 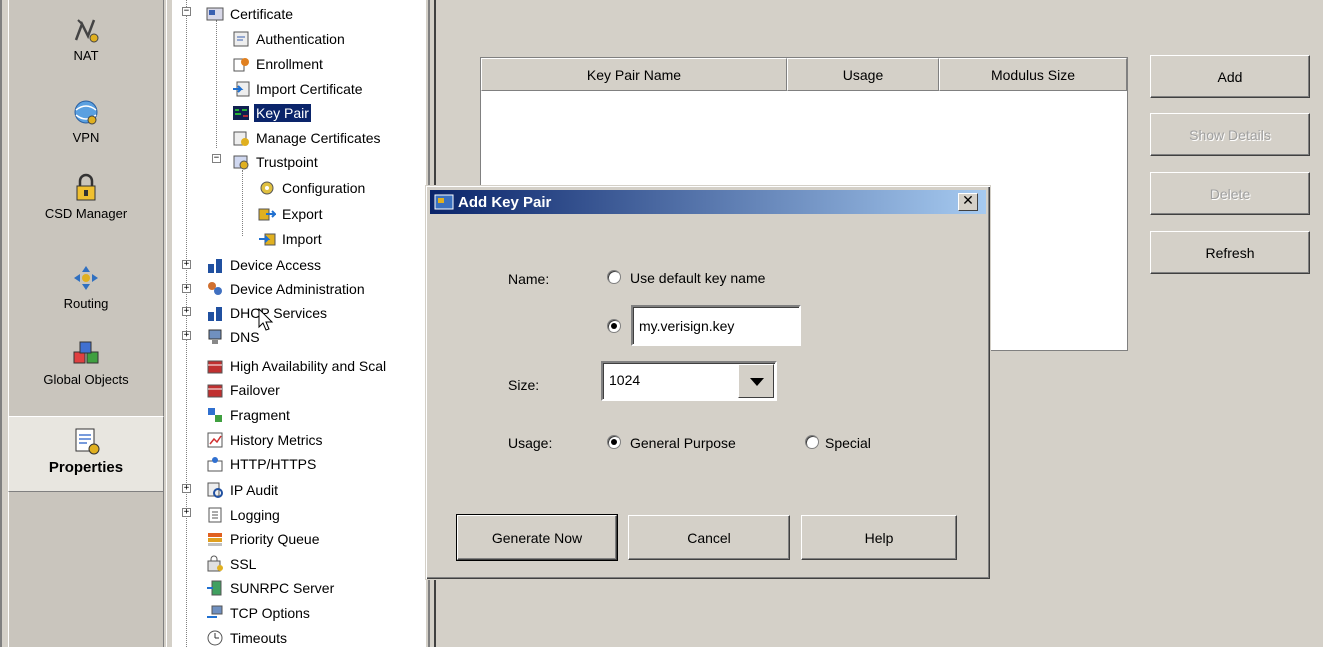 I want to click on size-select: 1024, so click(x=689, y=381).